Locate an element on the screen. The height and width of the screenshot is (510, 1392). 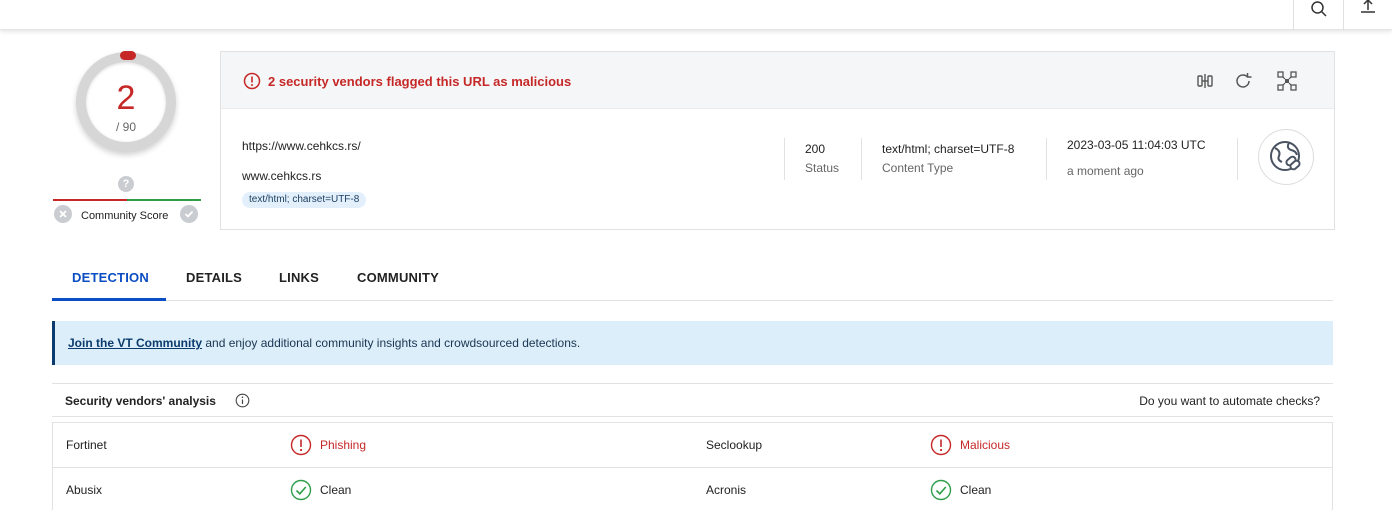
tab-community: COMMUNITY is located at coordinates (398, 277).